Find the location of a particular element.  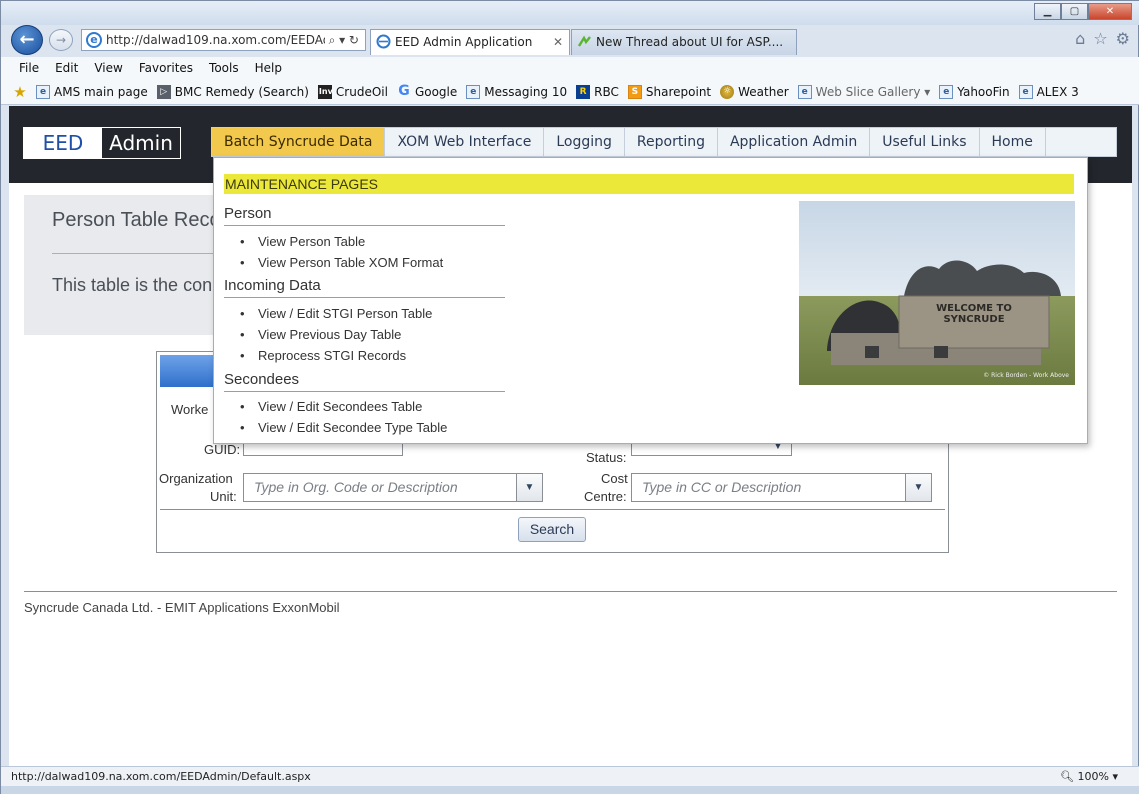

fav-yahoofin: e YahooFin is located at coordinates (974, 91).